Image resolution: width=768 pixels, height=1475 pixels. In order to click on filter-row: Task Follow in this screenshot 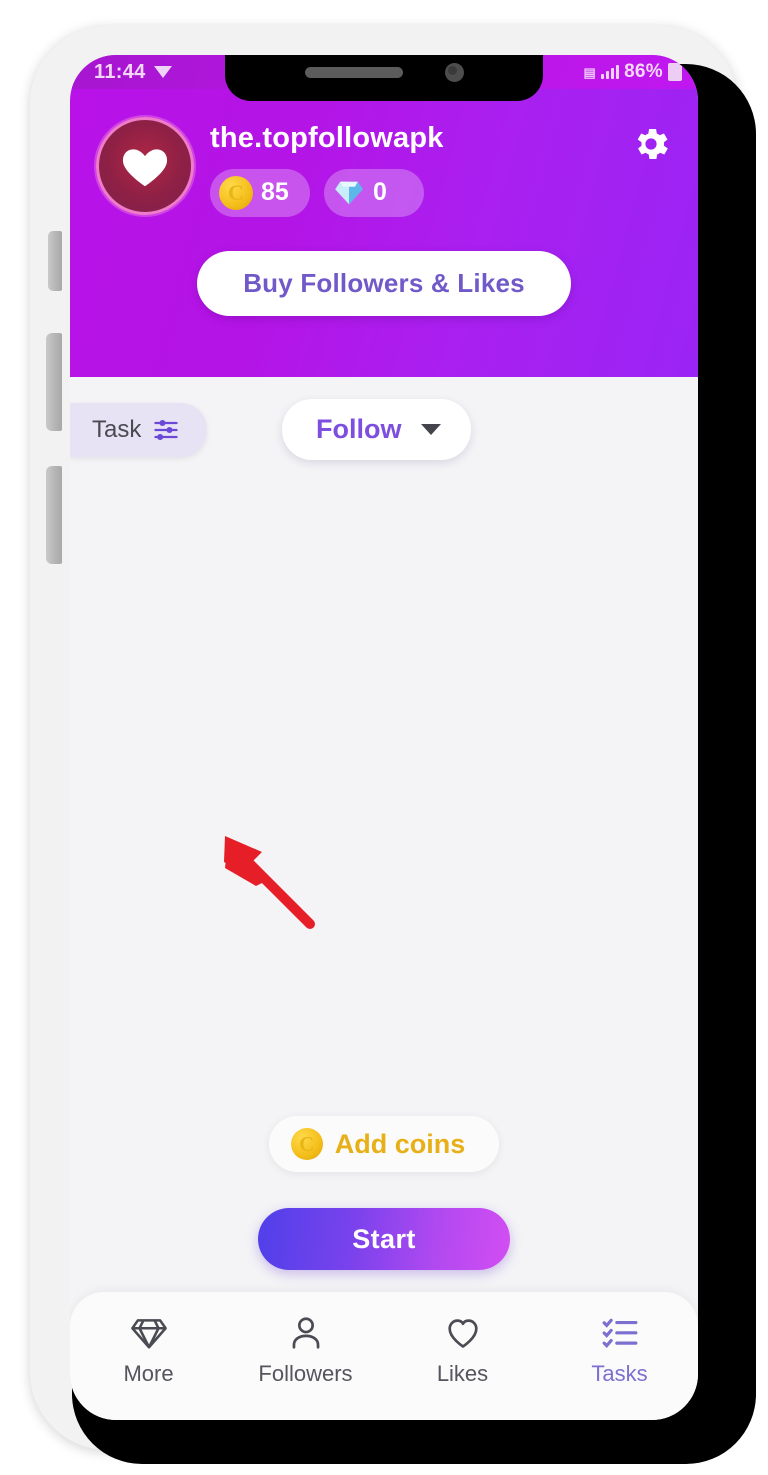, I will do `click(384, 432)`.